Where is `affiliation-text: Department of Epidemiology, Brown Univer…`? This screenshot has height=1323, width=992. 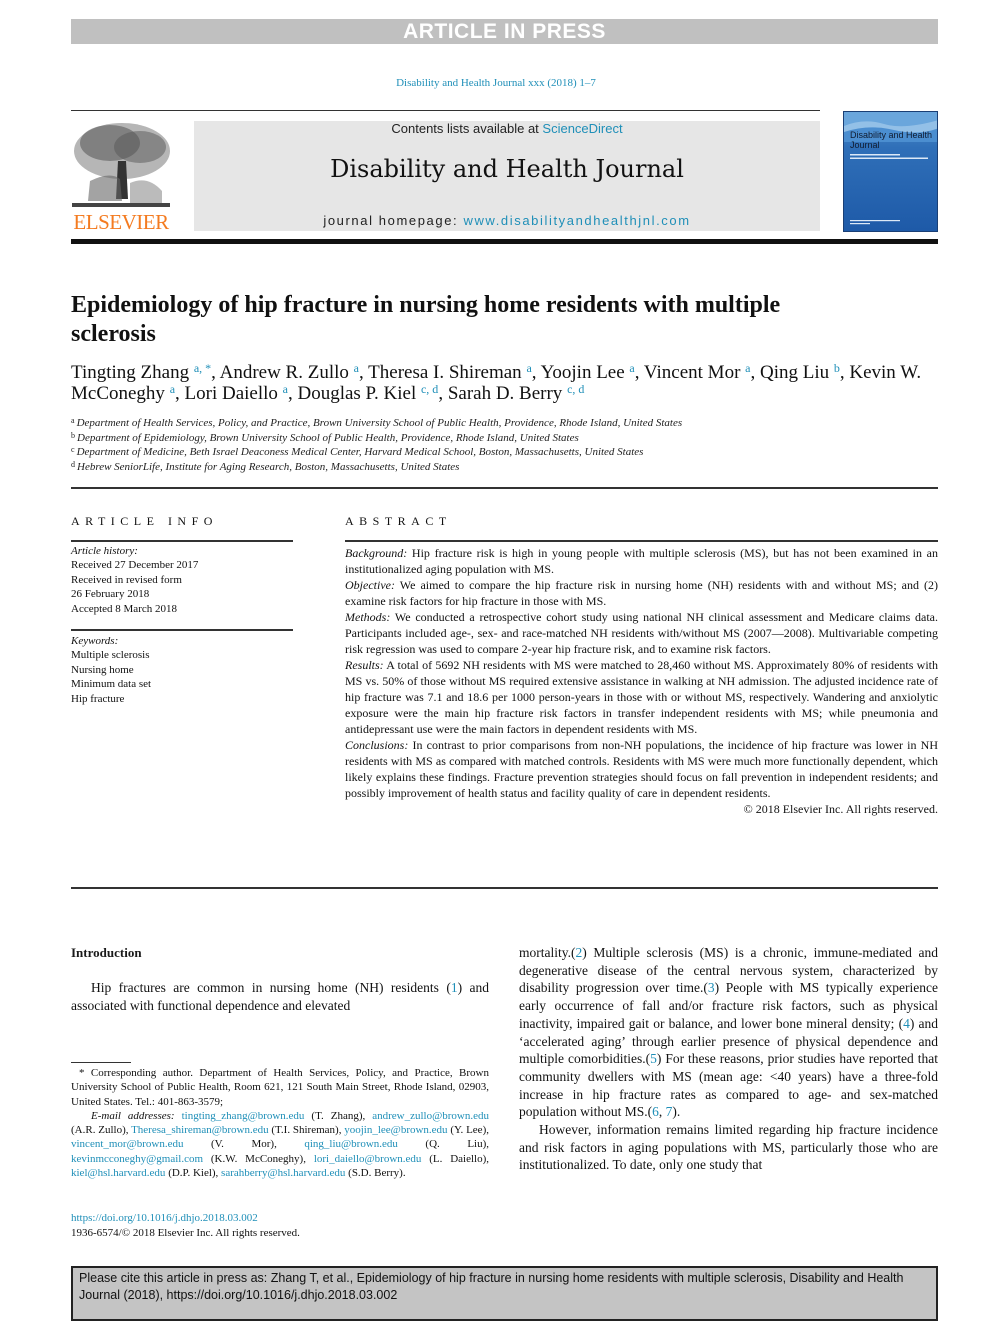
affiliation-text: Department of Epidemiology, Brown Univer… is located at coordinates (328, 437).